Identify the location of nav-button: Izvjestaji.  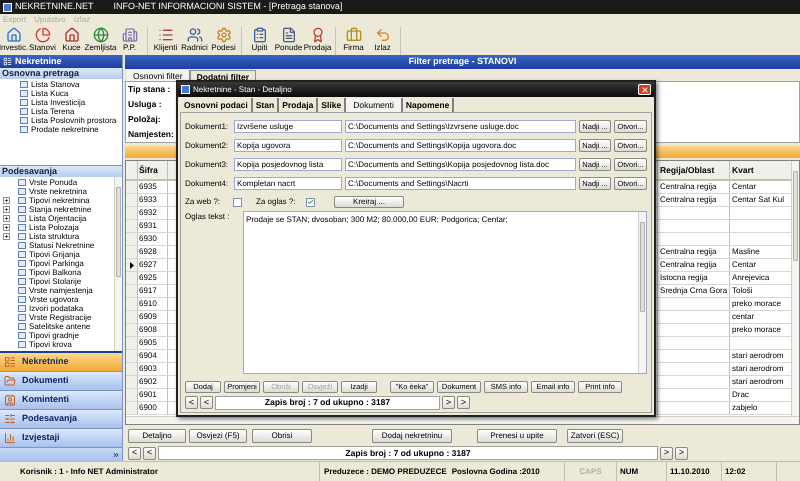
(61, 438).